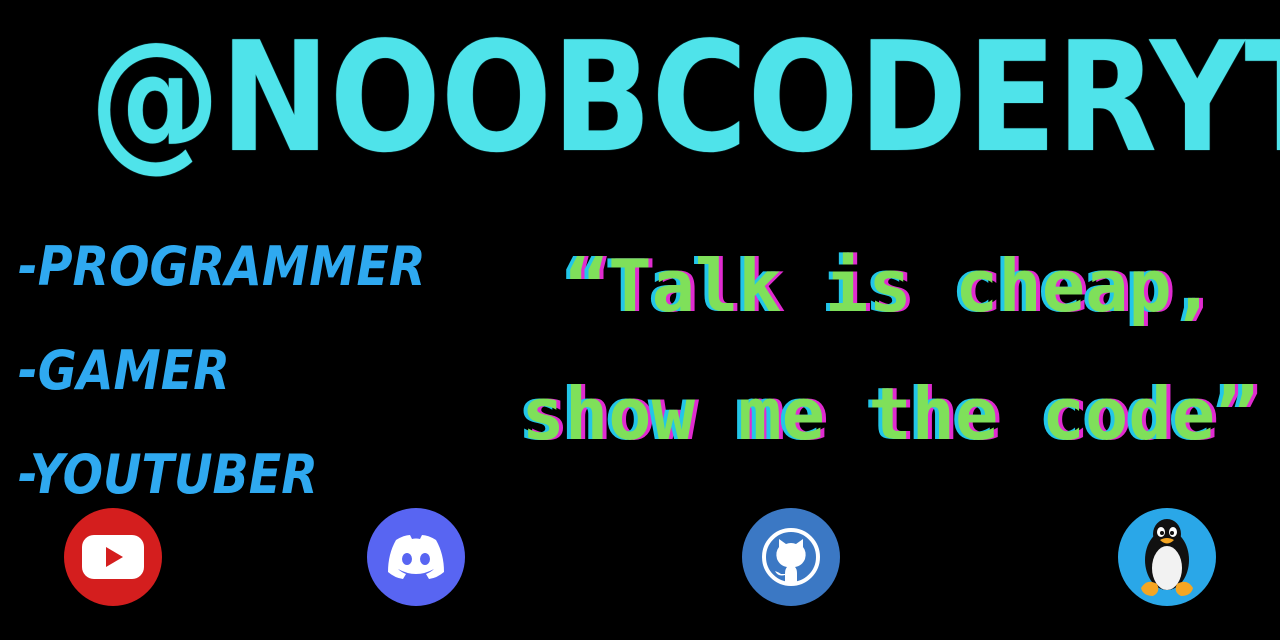  I want to click on linux-tux-icon, so click(1167, 557).